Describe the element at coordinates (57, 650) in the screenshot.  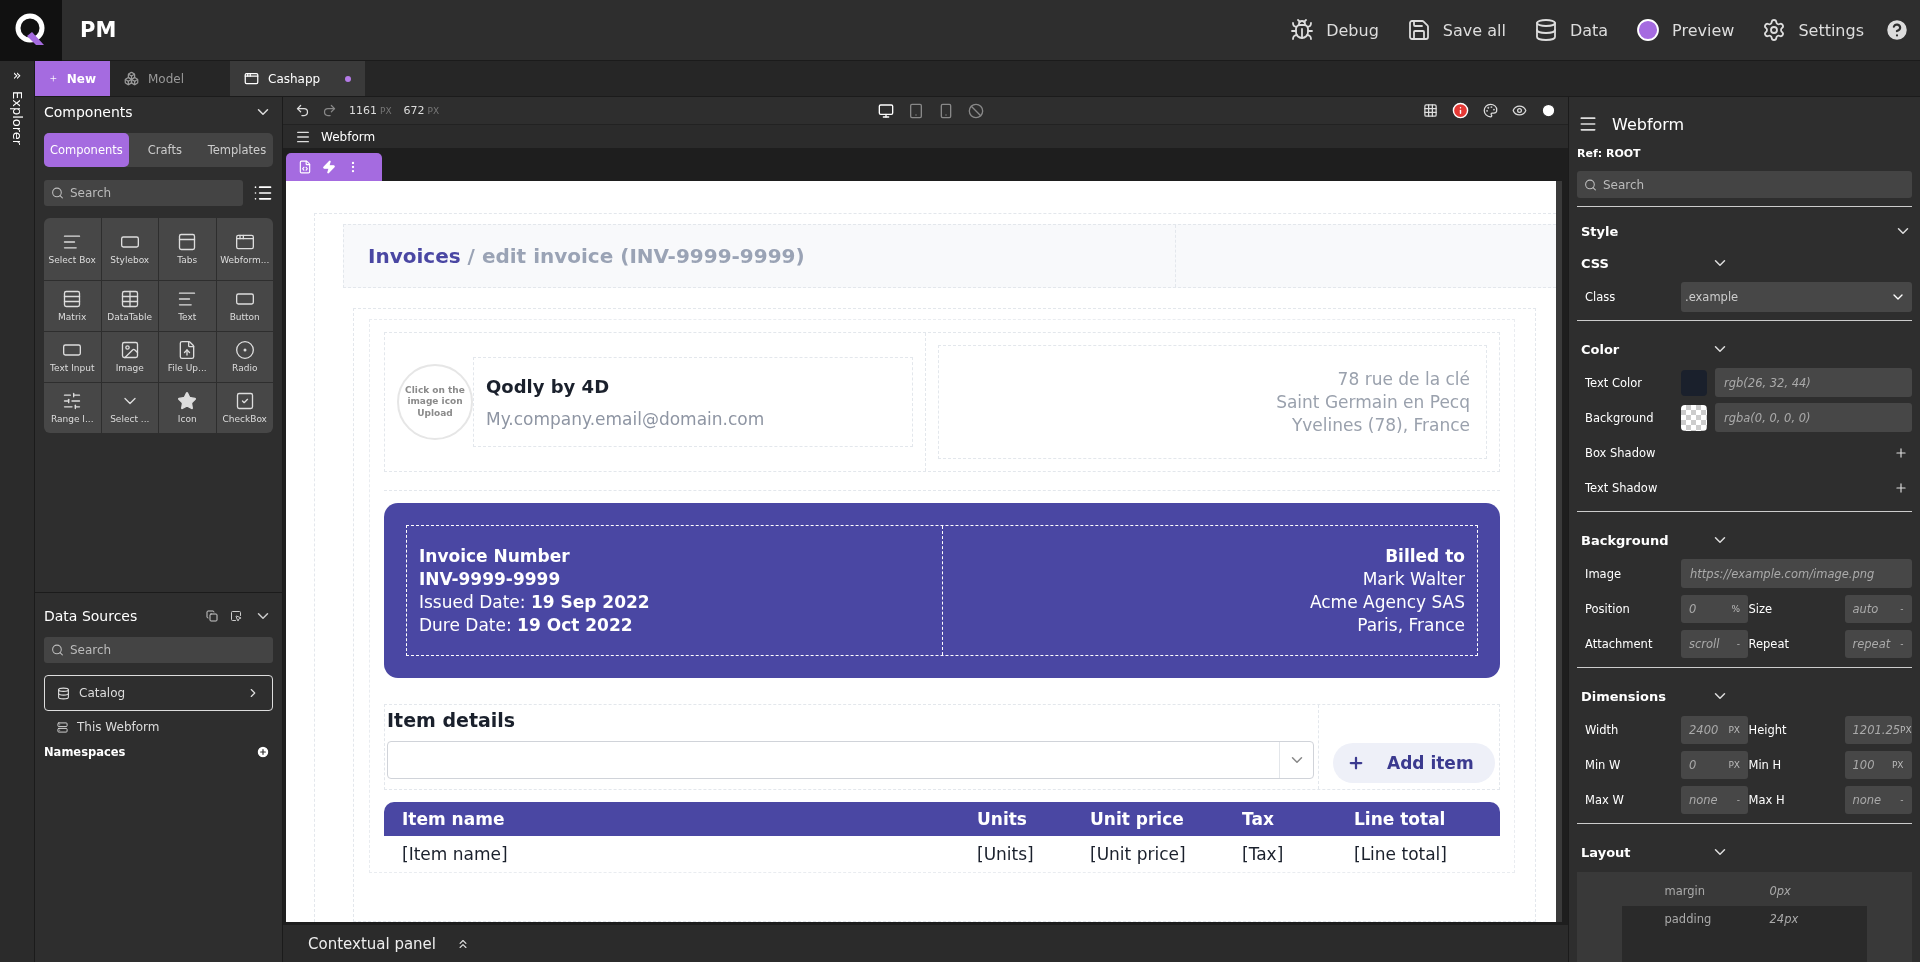
I see `search-icon` at that location.